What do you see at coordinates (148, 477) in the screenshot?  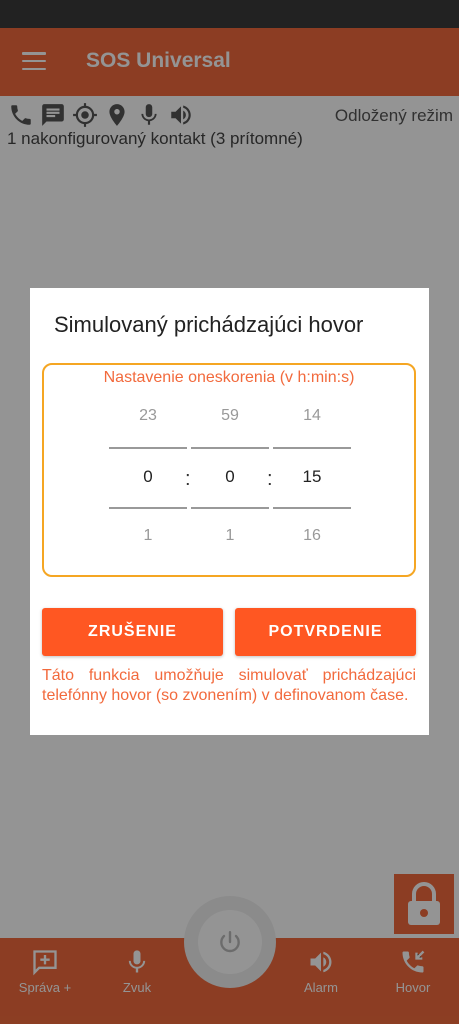 I see `hours-value: 0` at bounding box center [148, 477].